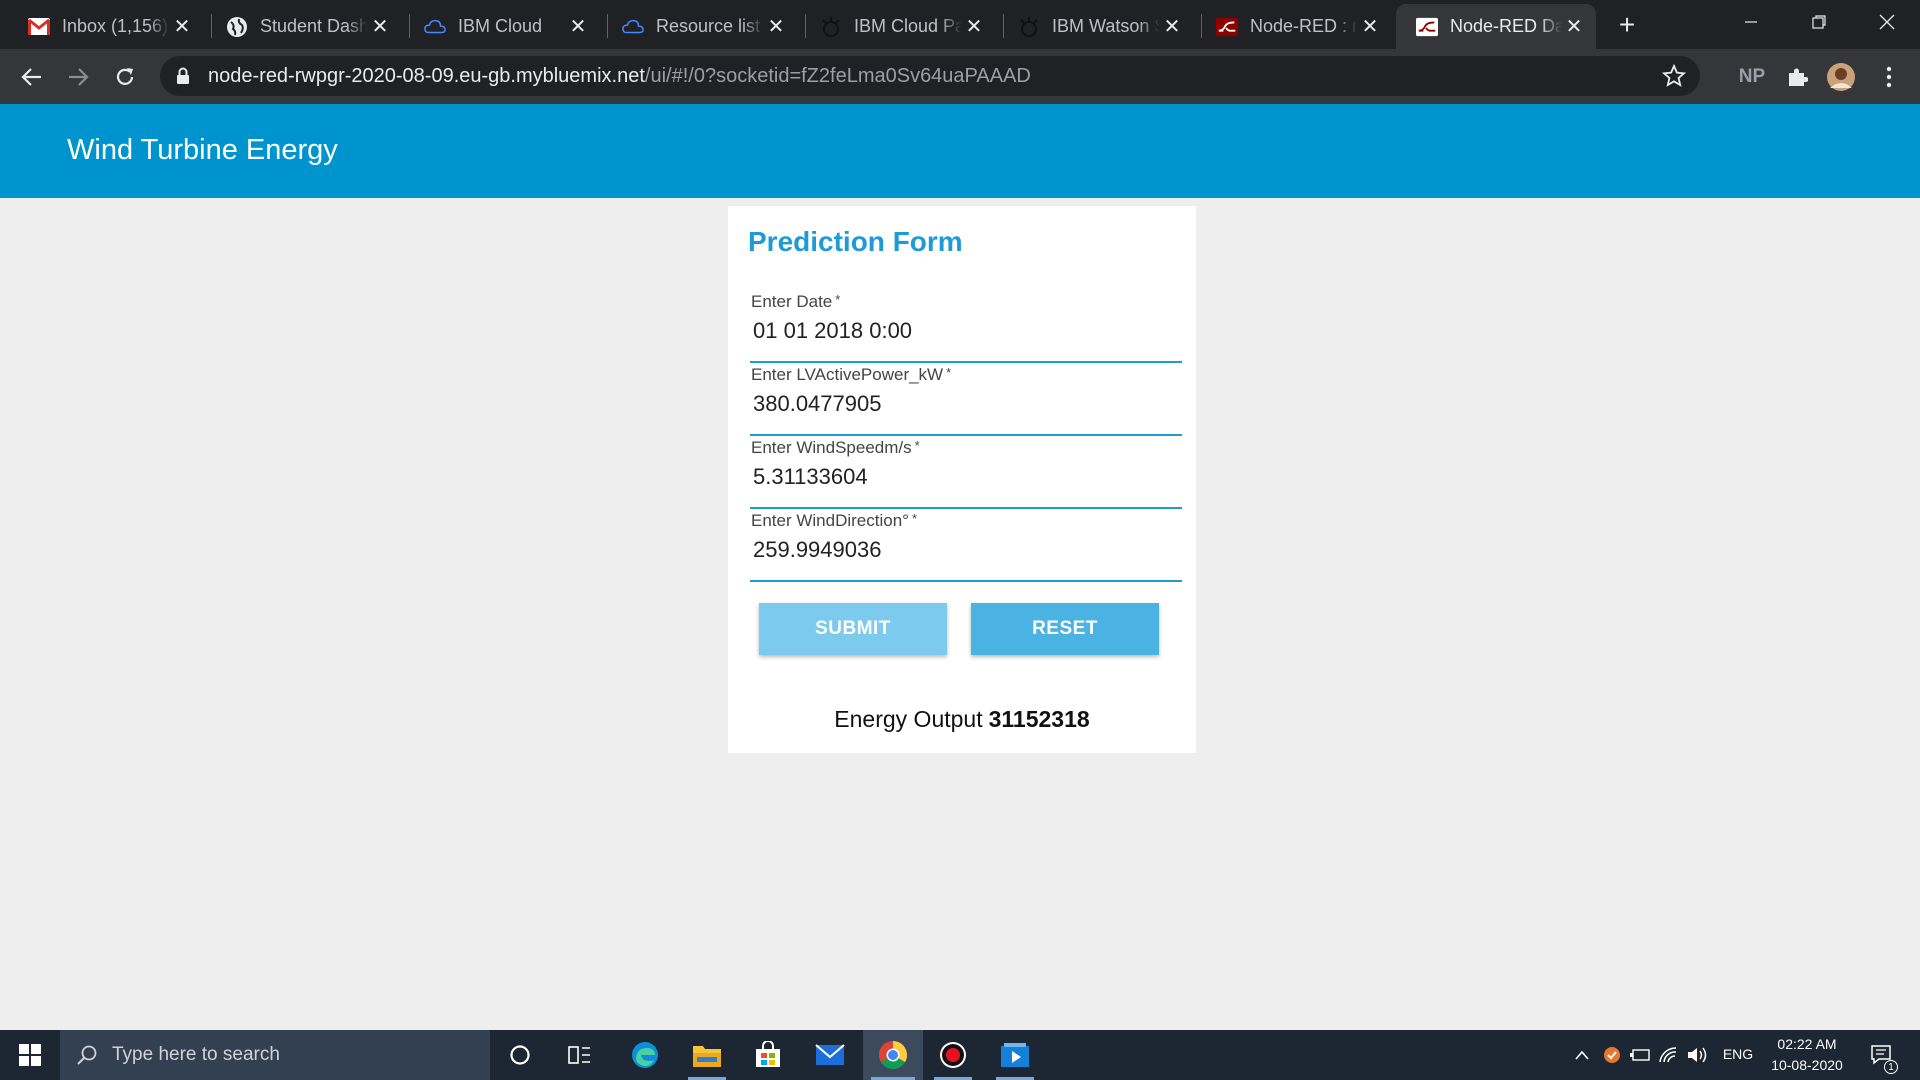 Image resolution: width=1920 pixels, height=1080 pixels. Describe the element at coordinates (106, 26) in the screenshot. I see `tab-inbox: Inbox (1,156) ✕` at that location.